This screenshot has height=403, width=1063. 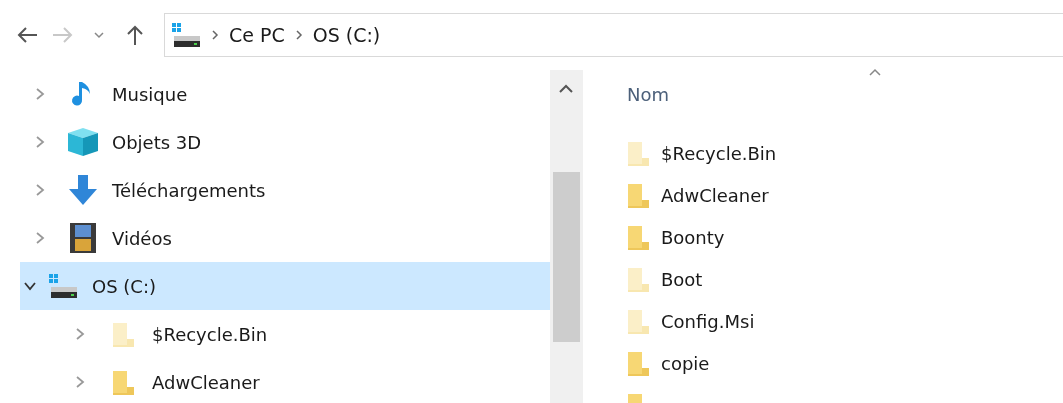 I want to click on tree-item: Musique, so click(x=275, y=94).